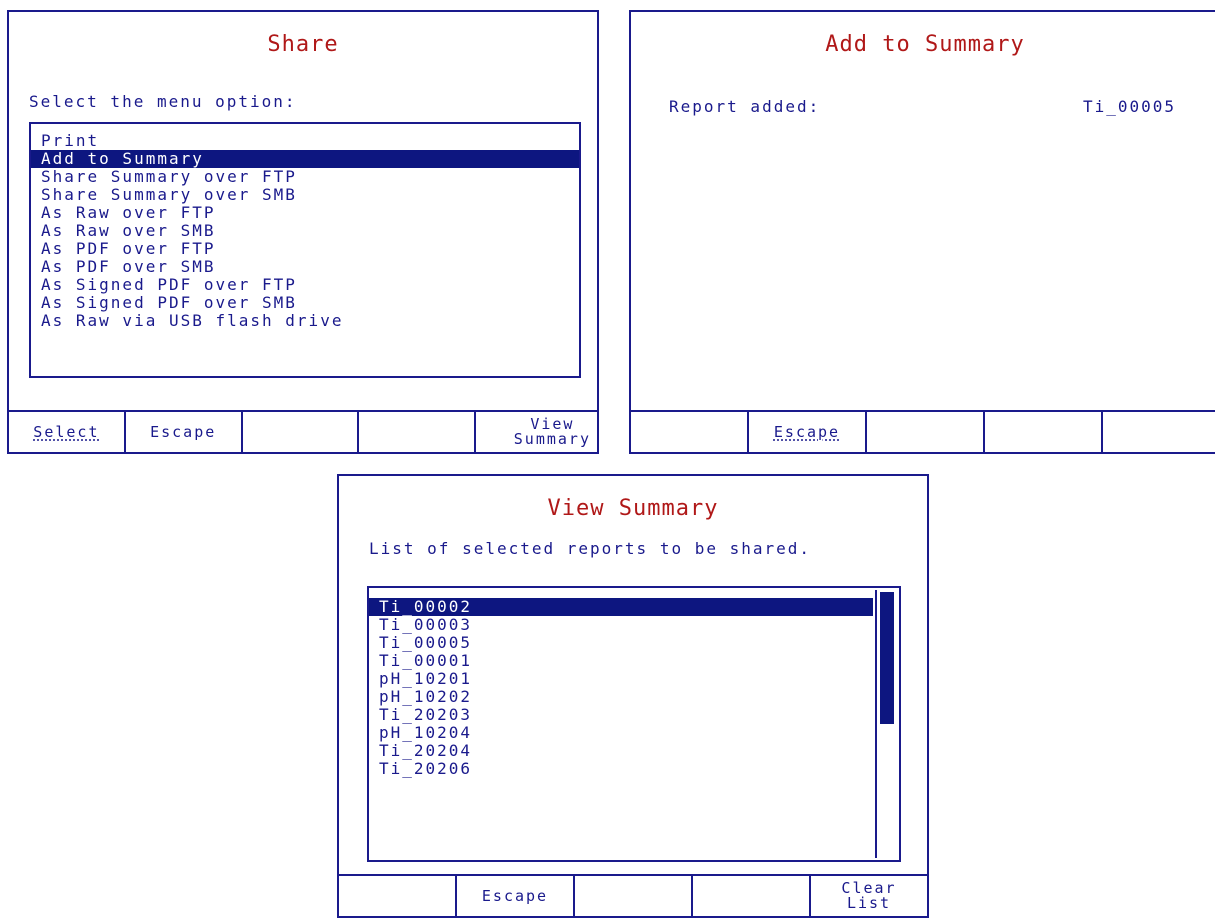 The width and height of the screenshot is (1215, 918). I want to click on report-list-item: Ti_20206, so click(621, 769).